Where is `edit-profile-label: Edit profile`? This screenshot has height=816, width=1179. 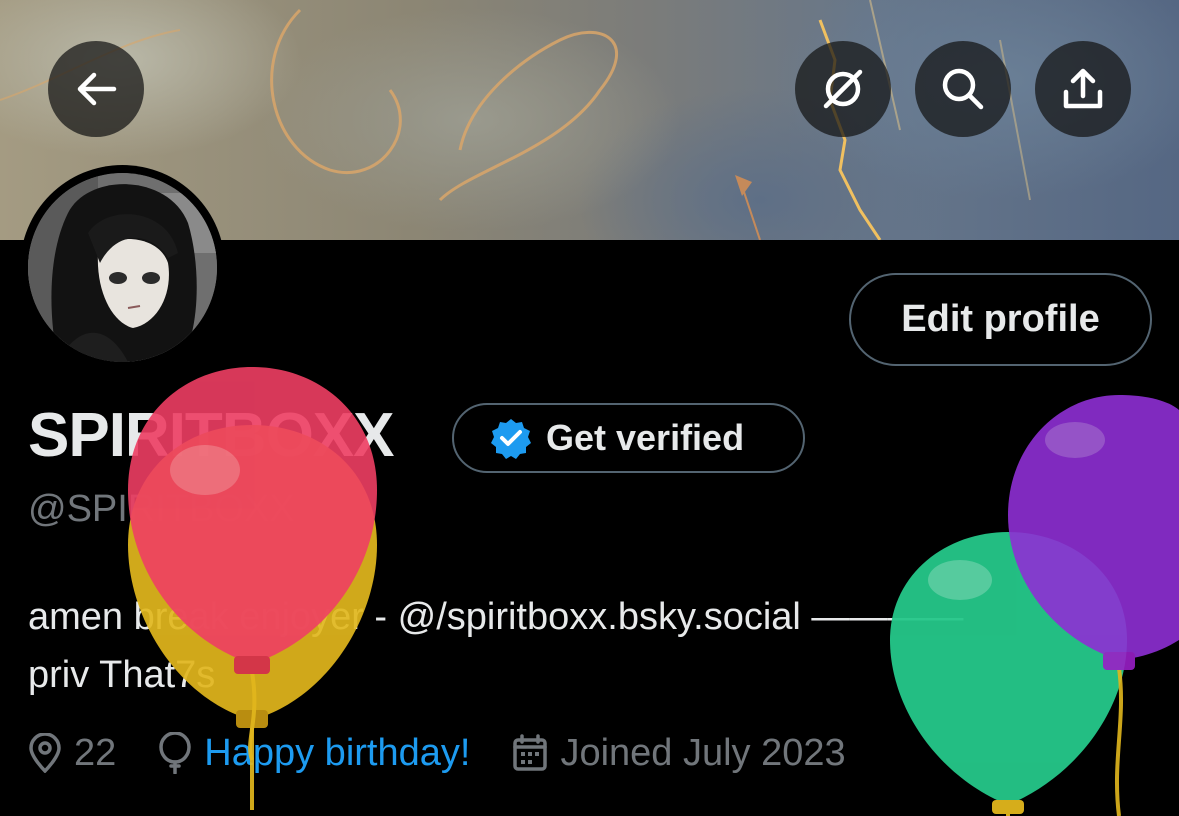
edit-profile-label: Edit profile is located at coordinates (1000, 319).